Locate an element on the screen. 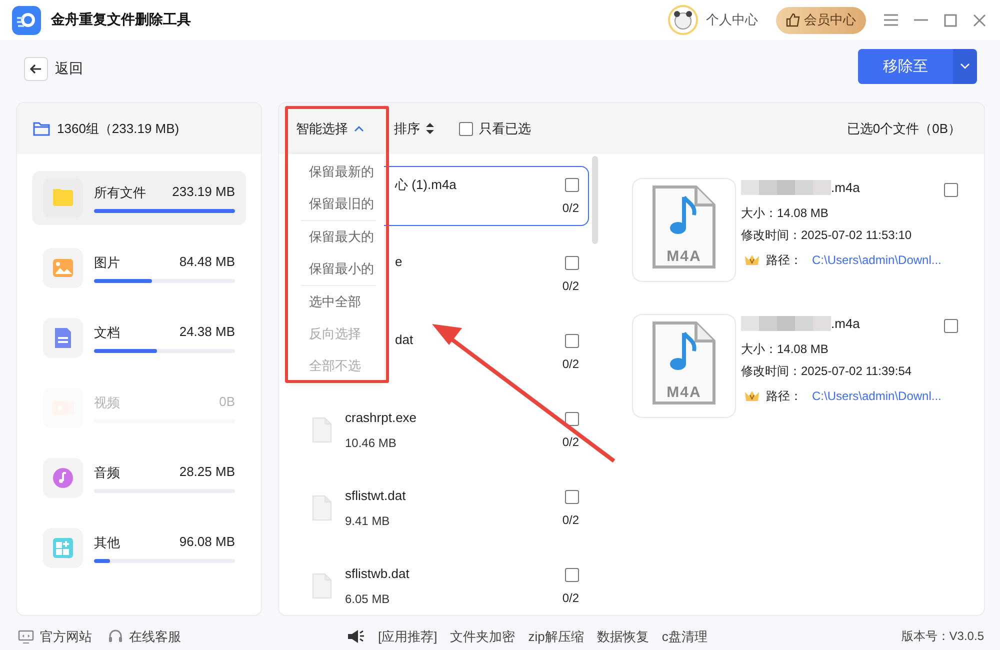  chevron-up-icon is located at coordinates (359, 129).